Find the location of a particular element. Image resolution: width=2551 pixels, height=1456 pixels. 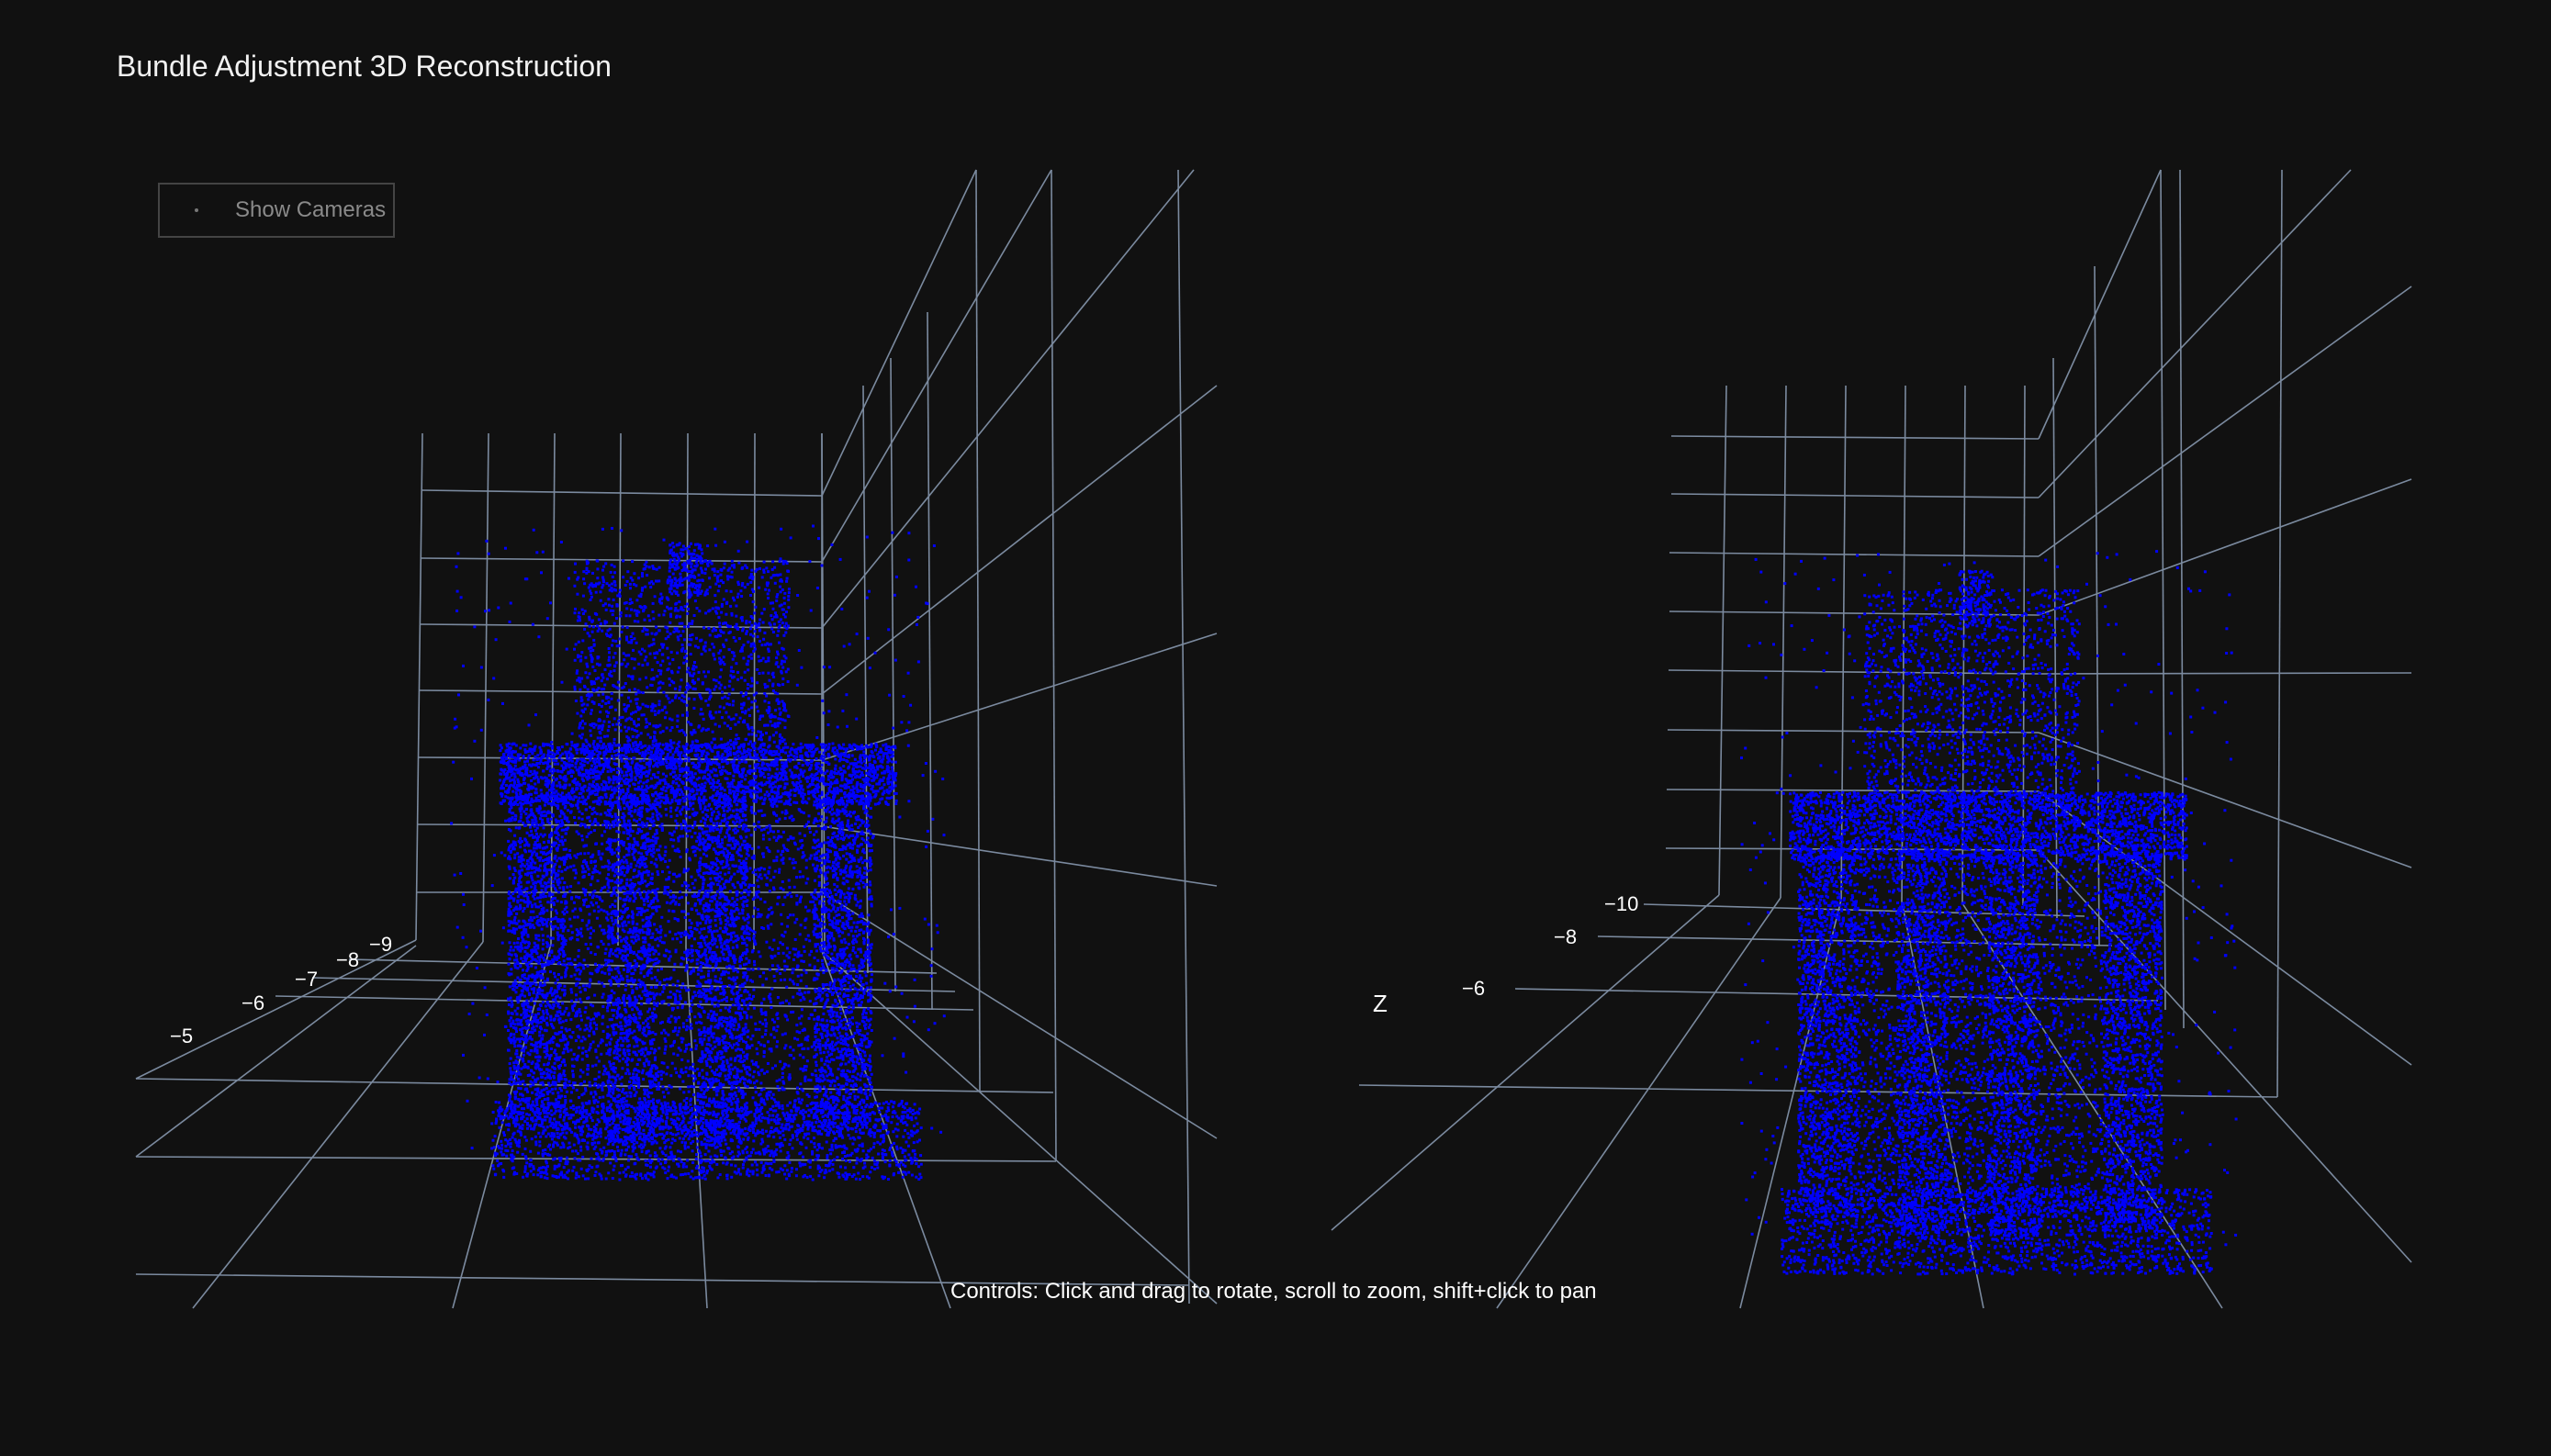

right-tick-label: −6 is located at coordinates (1473, 988).